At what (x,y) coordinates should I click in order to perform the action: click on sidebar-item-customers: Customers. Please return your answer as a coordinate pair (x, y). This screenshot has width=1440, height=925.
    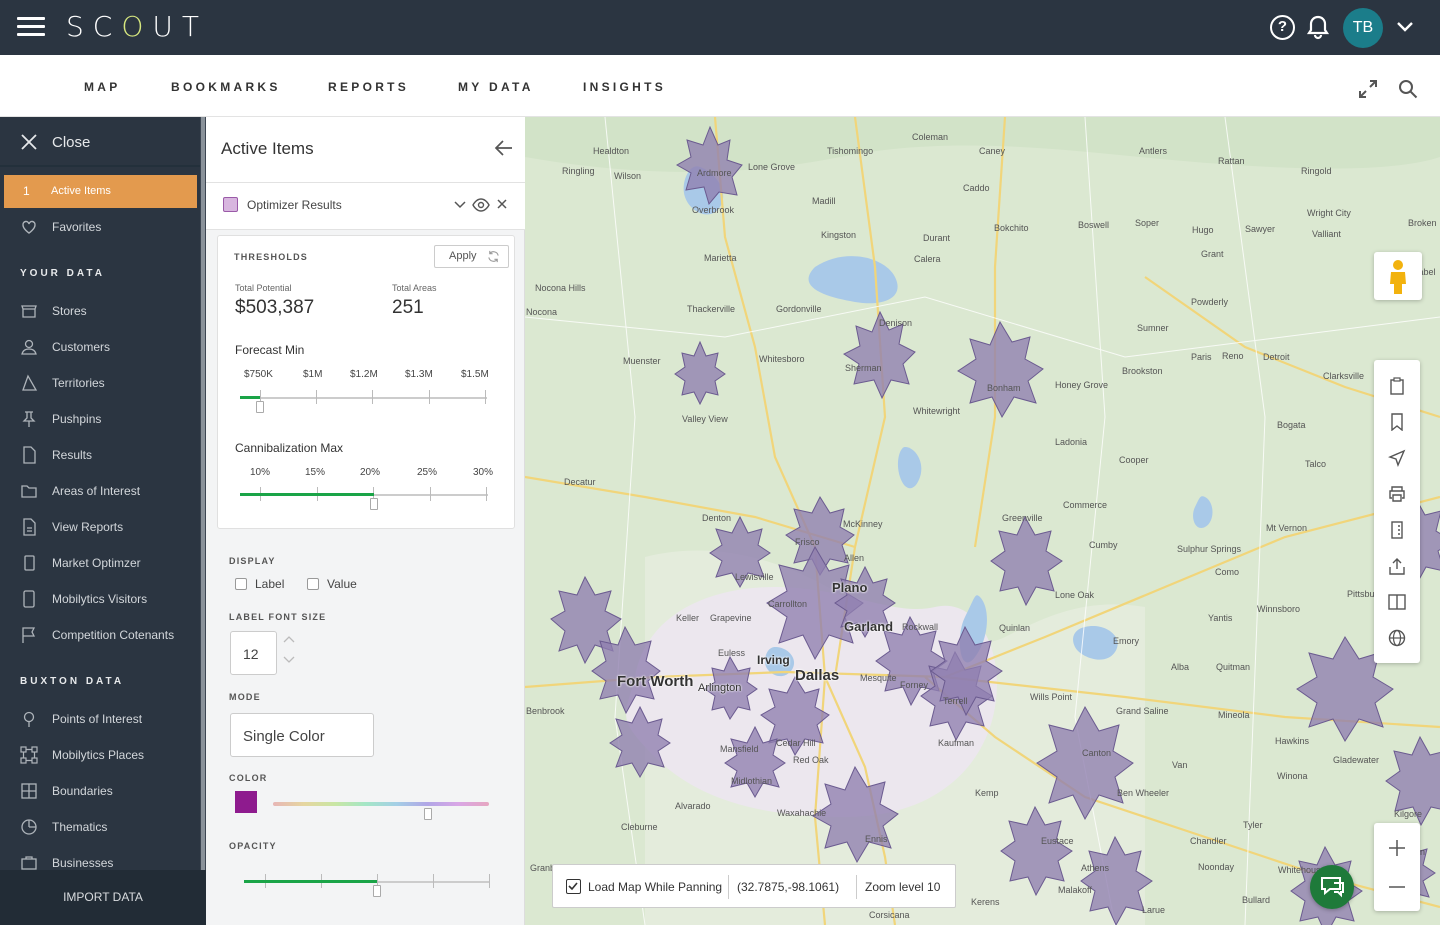
    Looking at the image, I should click on (100, 356).